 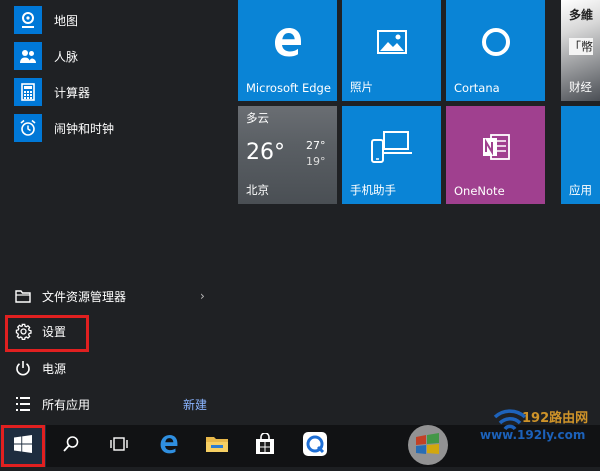 I want to click on file-explorer-taskbar-button, so click(x=217, y=446).